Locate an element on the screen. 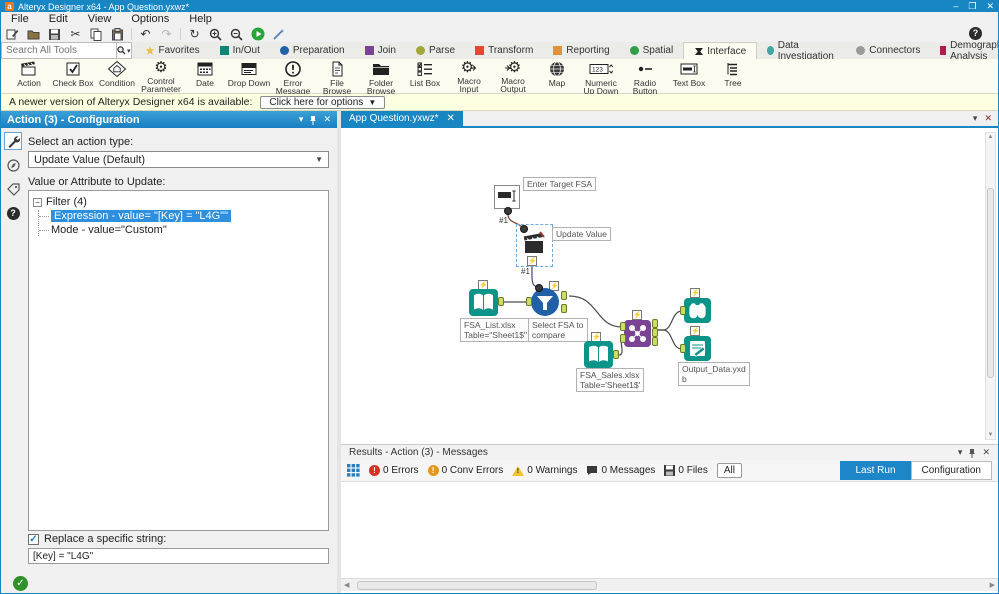 This screenshot has width=999, height=594. menu-view: View is located at coordinates (100, 19).